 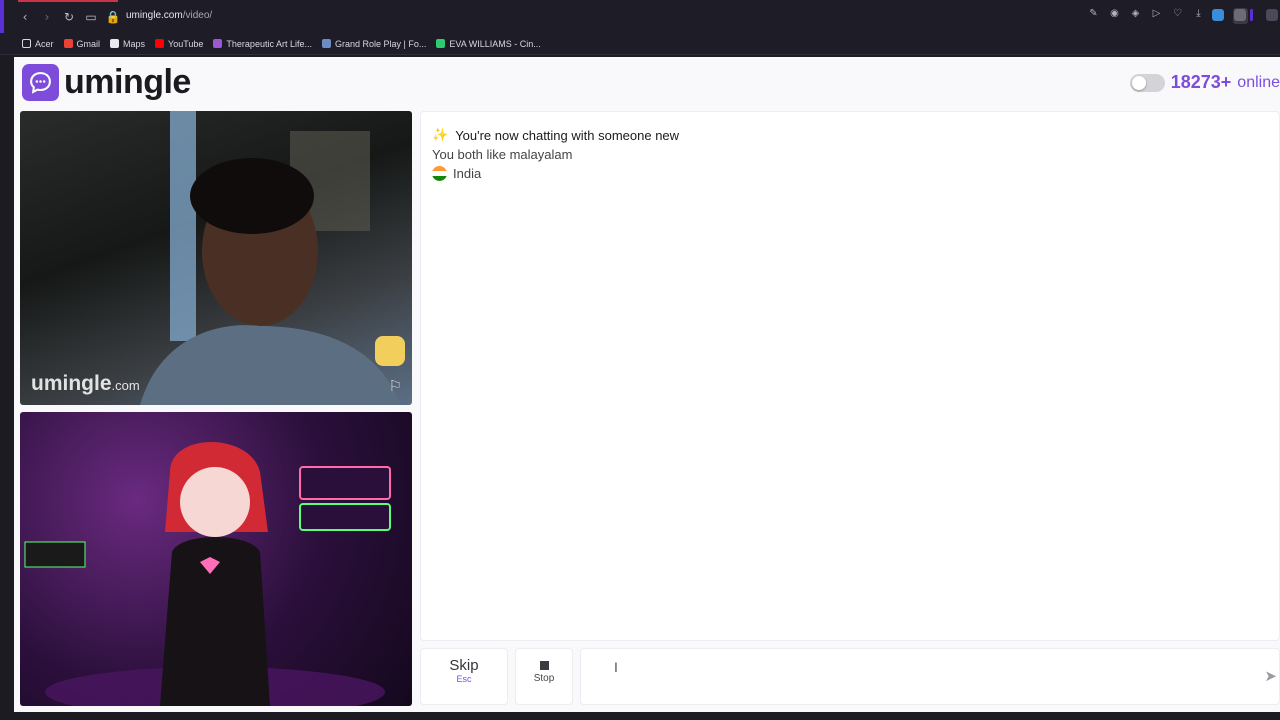 I want to click on chat-bubble-icon, so click(x=40, y=82).